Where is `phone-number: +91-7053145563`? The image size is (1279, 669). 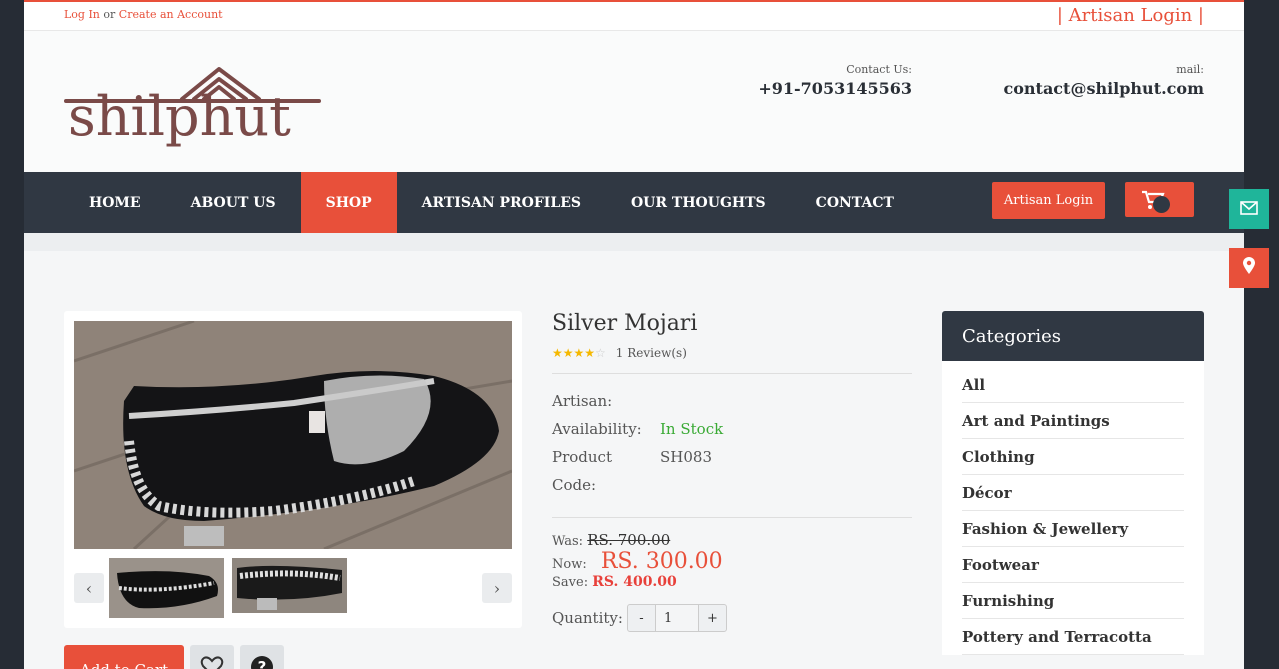
phone-number: +91-7053145563 is located at coordinates (835, 88).